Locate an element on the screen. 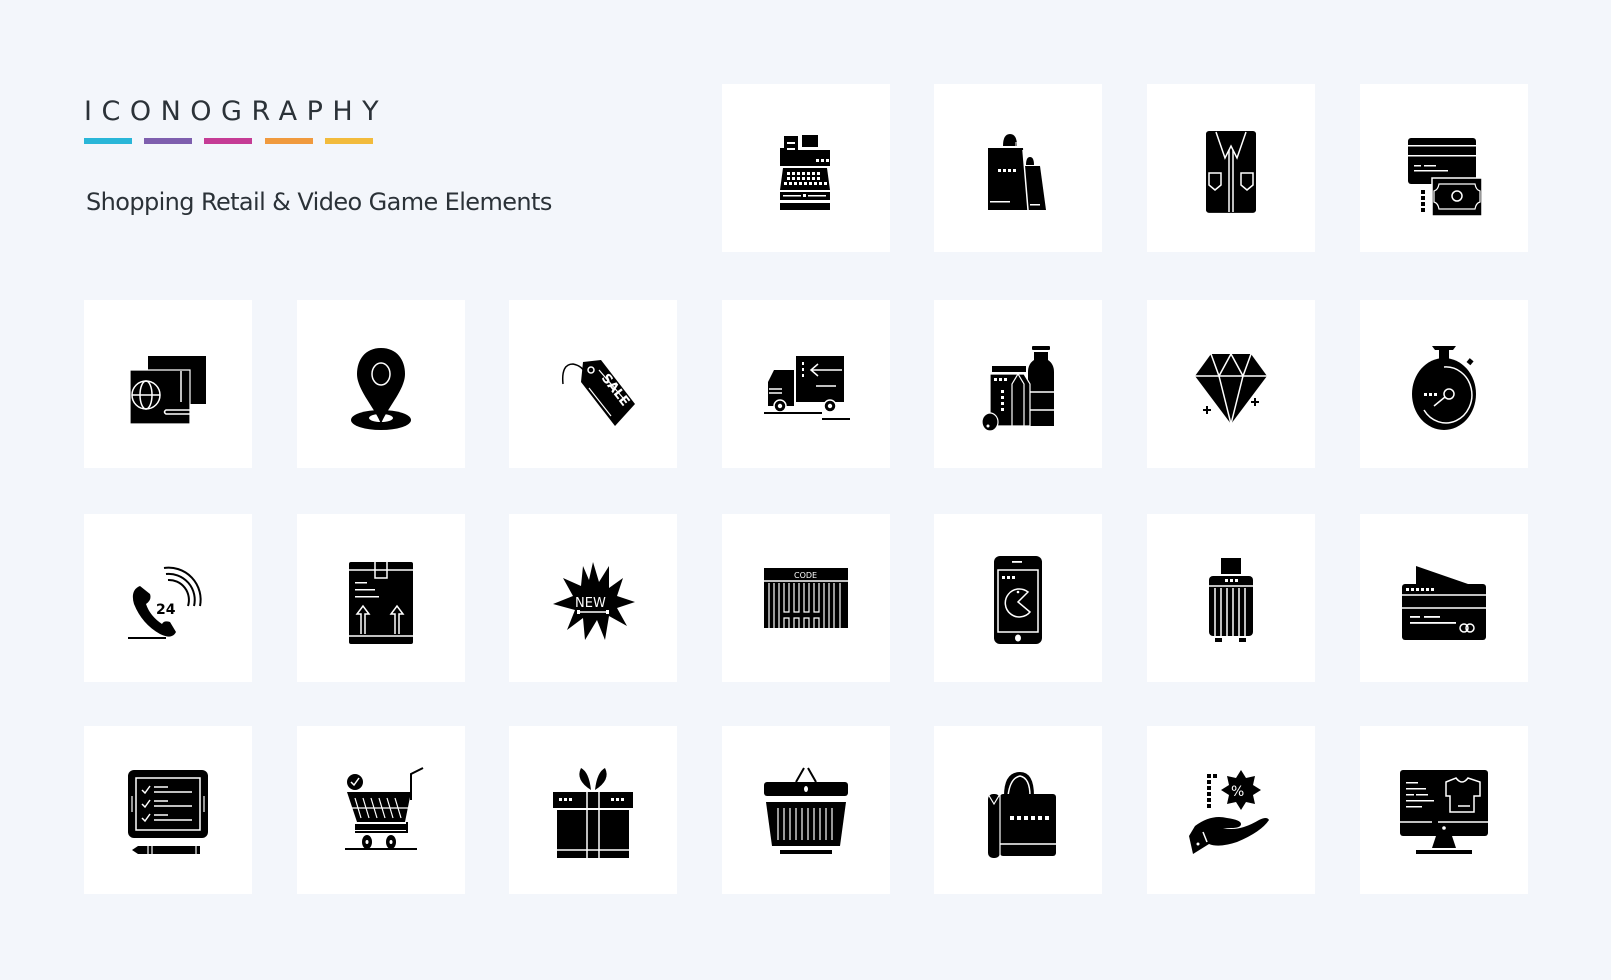 The height and width of the screenshot is (980, 1611). barcode-icon: CODE is located at coordinates (806, 598).